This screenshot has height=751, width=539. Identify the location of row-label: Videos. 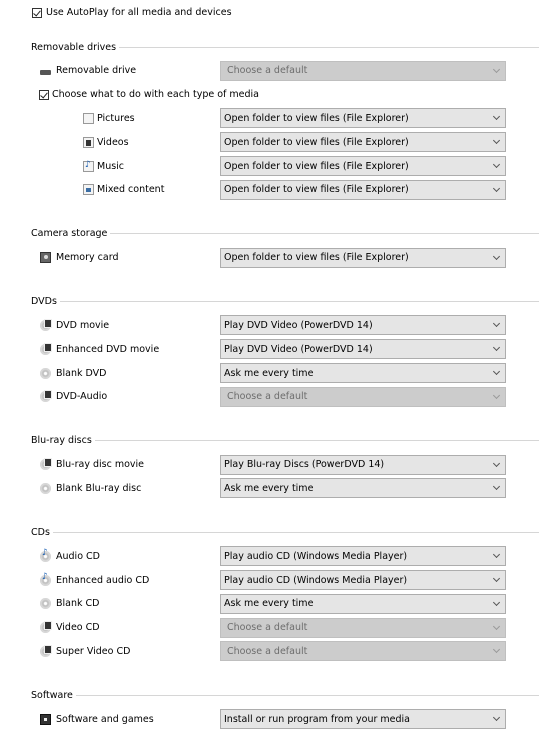
(113, 142).